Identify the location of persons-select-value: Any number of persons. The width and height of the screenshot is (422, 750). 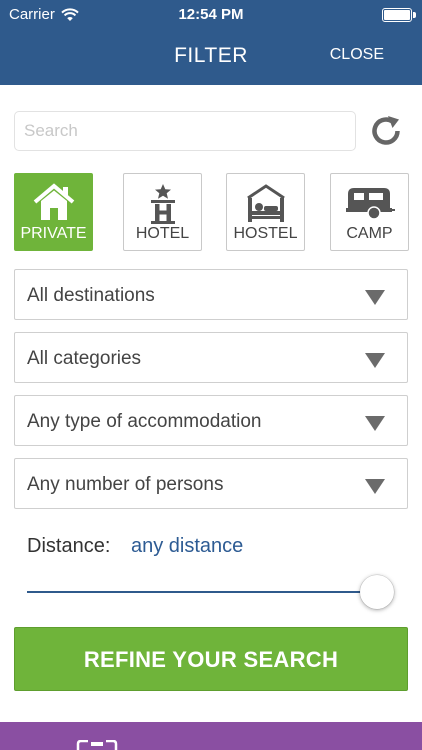
(125, 484).